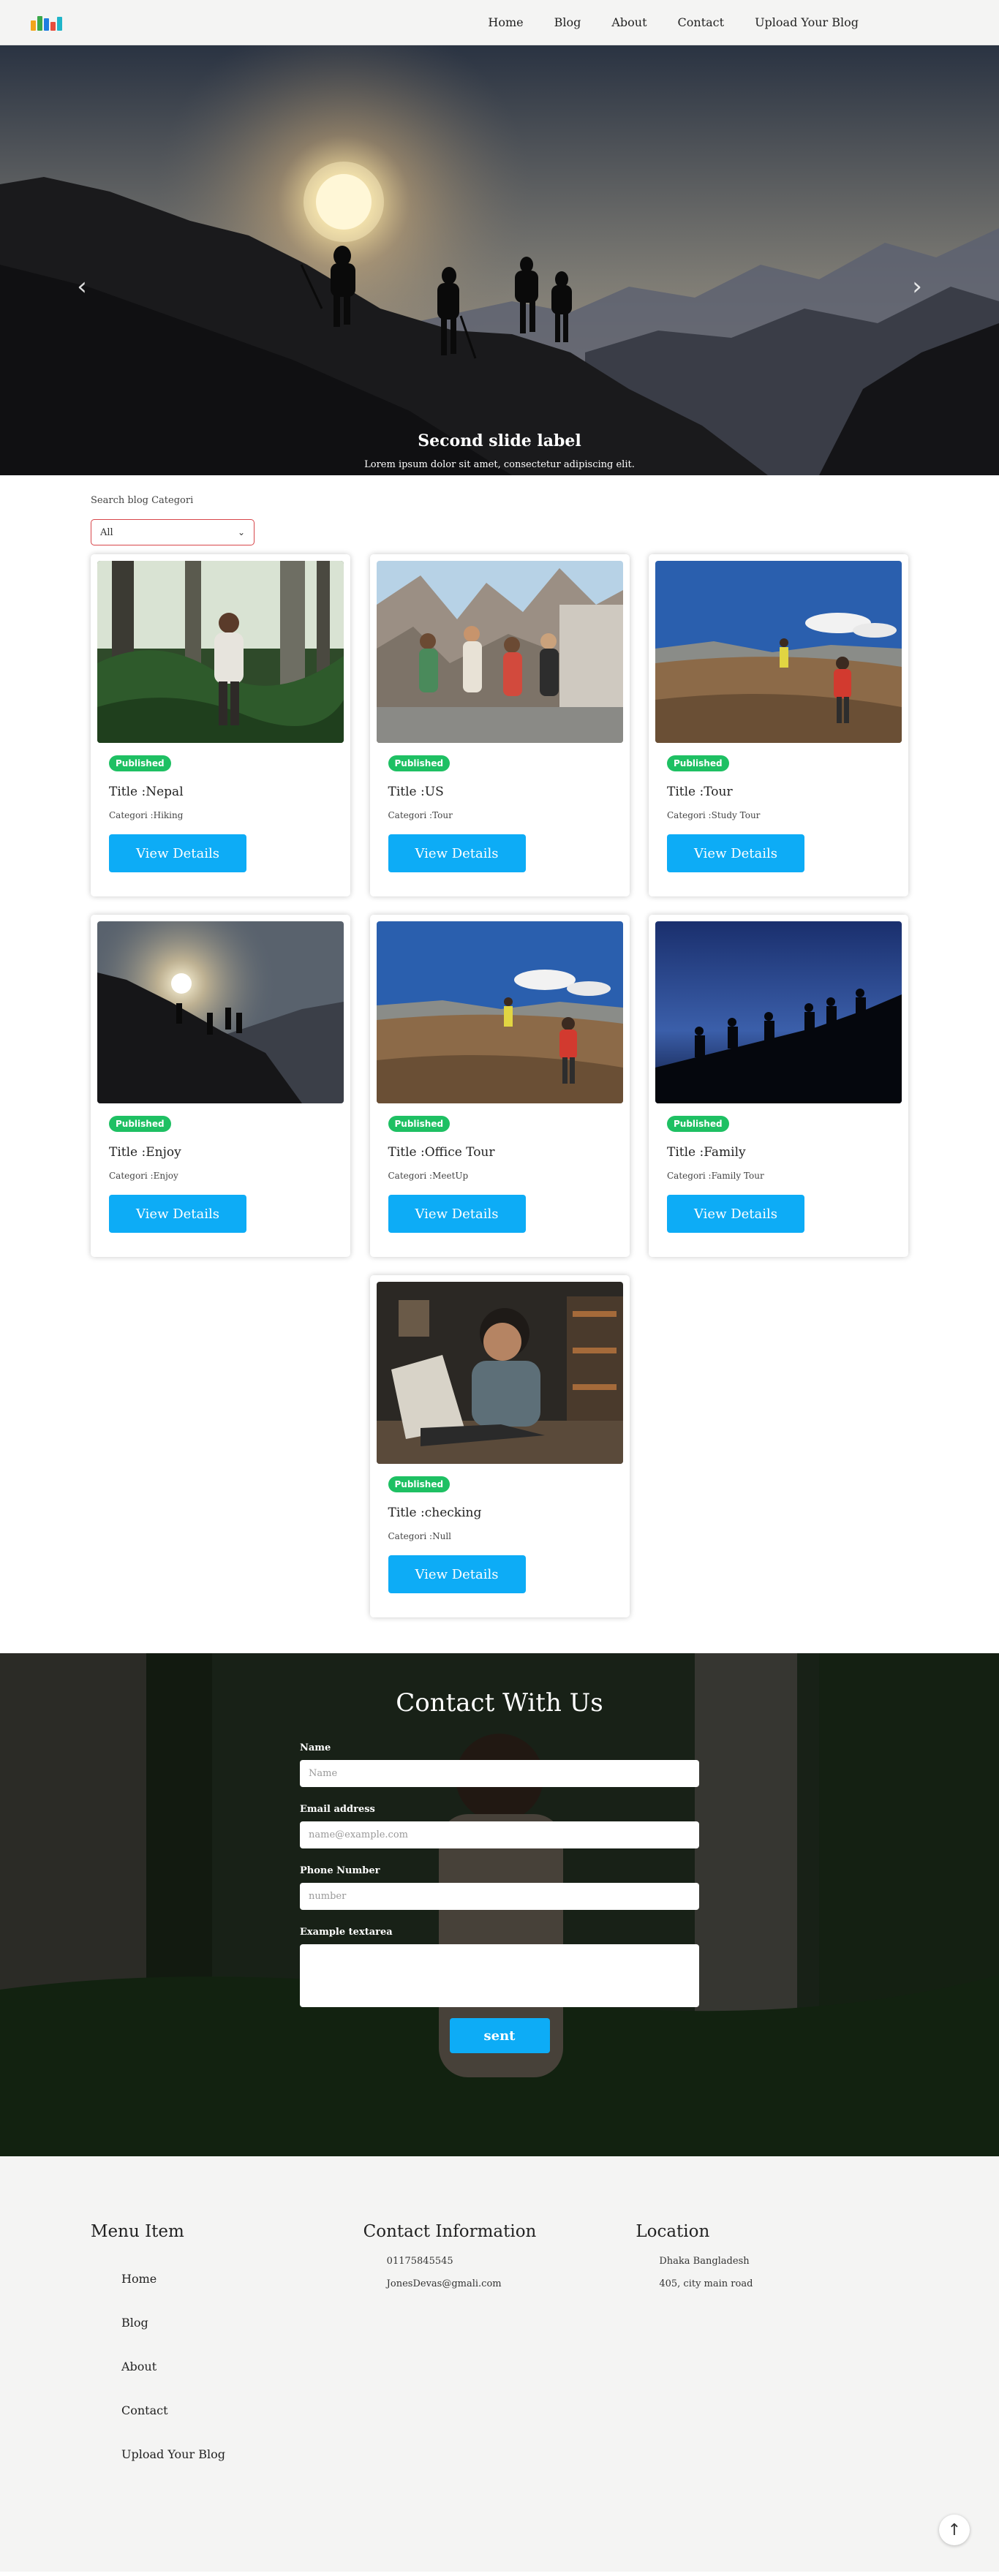  What do you see at coordinates (499, 510) in the screenshot?
I see `category-filter: Search blog Categori All ⌄` at bounding box center [499, 510].